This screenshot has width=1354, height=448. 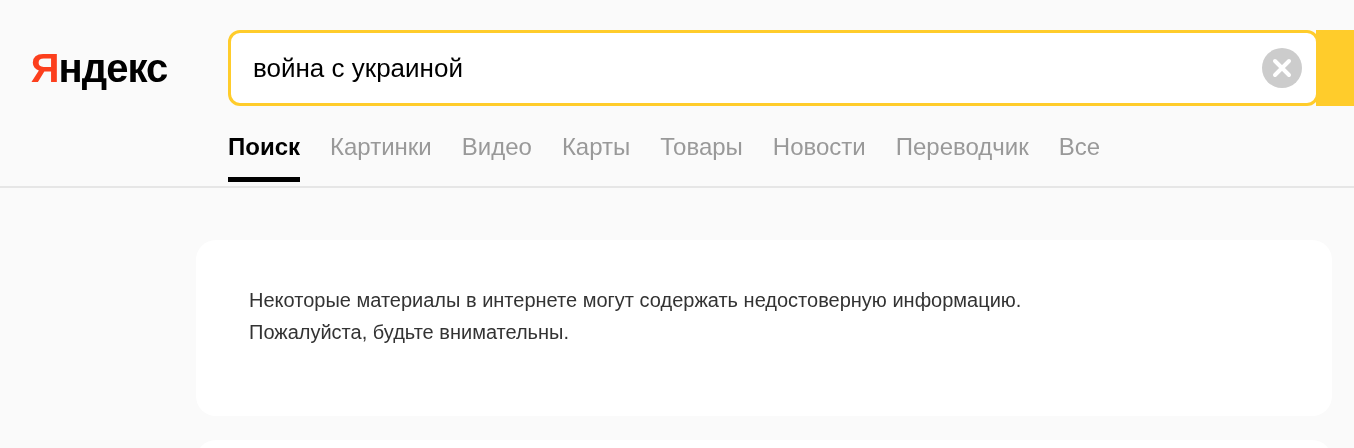 What do you see at coordinates (1079, 144) in the screenshot?
I see `nav-tab: Все` at bounding box center [1079, 144].